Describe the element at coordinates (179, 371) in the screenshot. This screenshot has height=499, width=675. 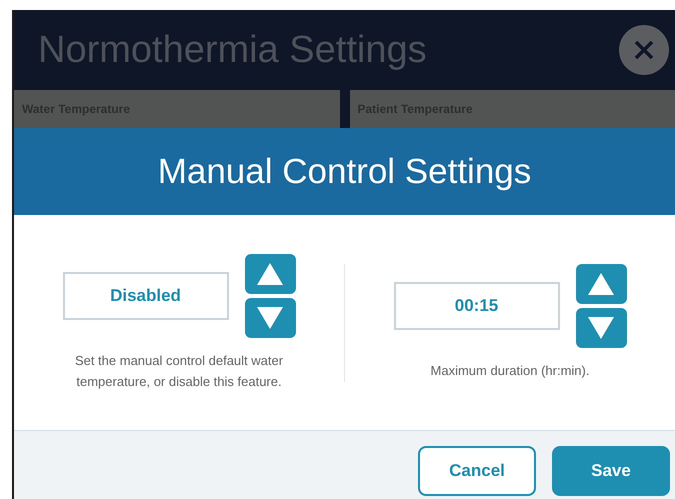
I see `setting-description: Set the manual control default water temperature, or disable this feature.` at that location.